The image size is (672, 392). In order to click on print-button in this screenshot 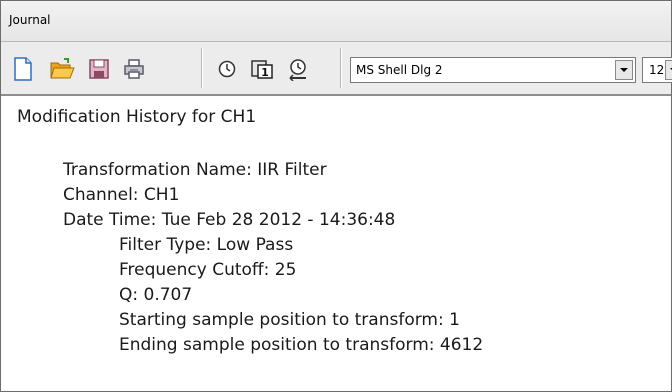, I will do `click(134, 69)`.